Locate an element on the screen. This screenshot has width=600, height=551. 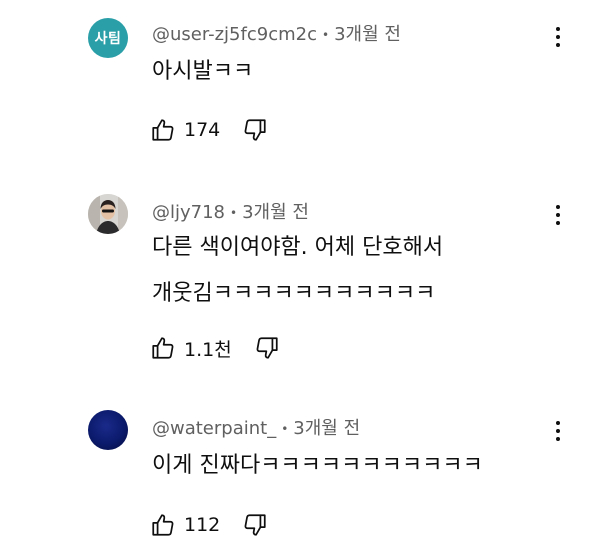
comment-meta: @ljy718 • 3개월 전 is located at coordinates (230, 211).